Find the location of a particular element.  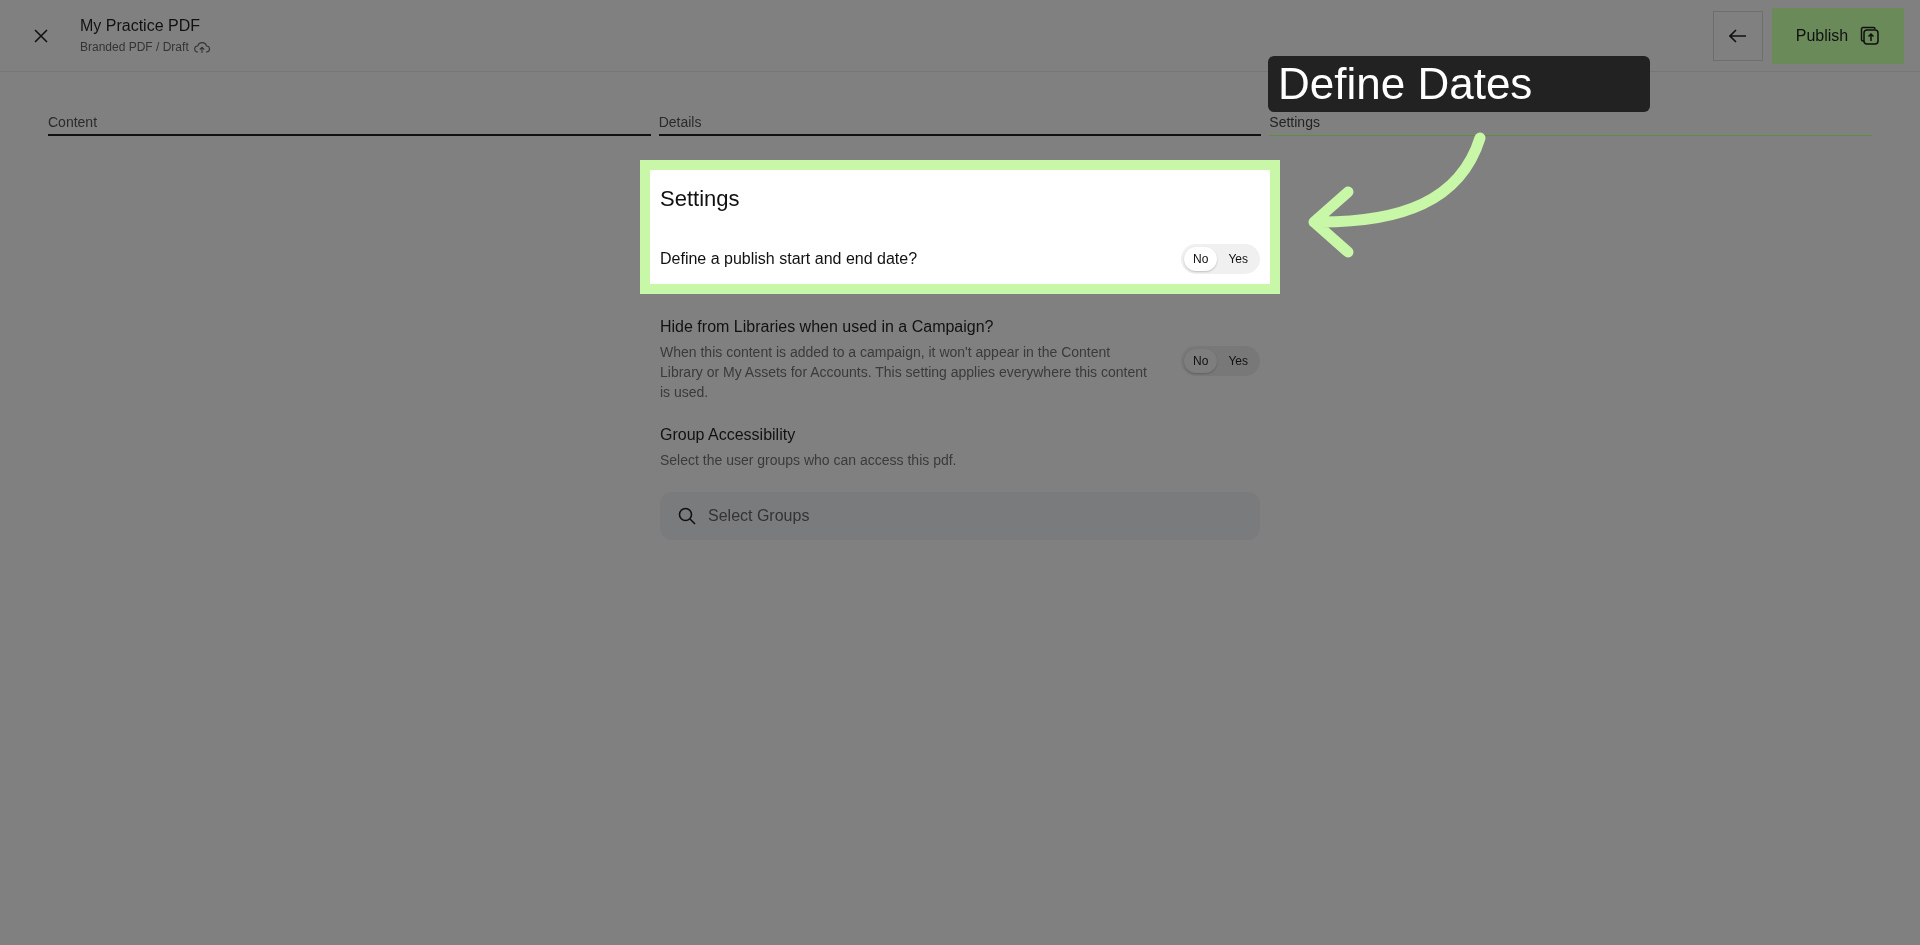

tab: Settings is located at coordinates (1570, 125).